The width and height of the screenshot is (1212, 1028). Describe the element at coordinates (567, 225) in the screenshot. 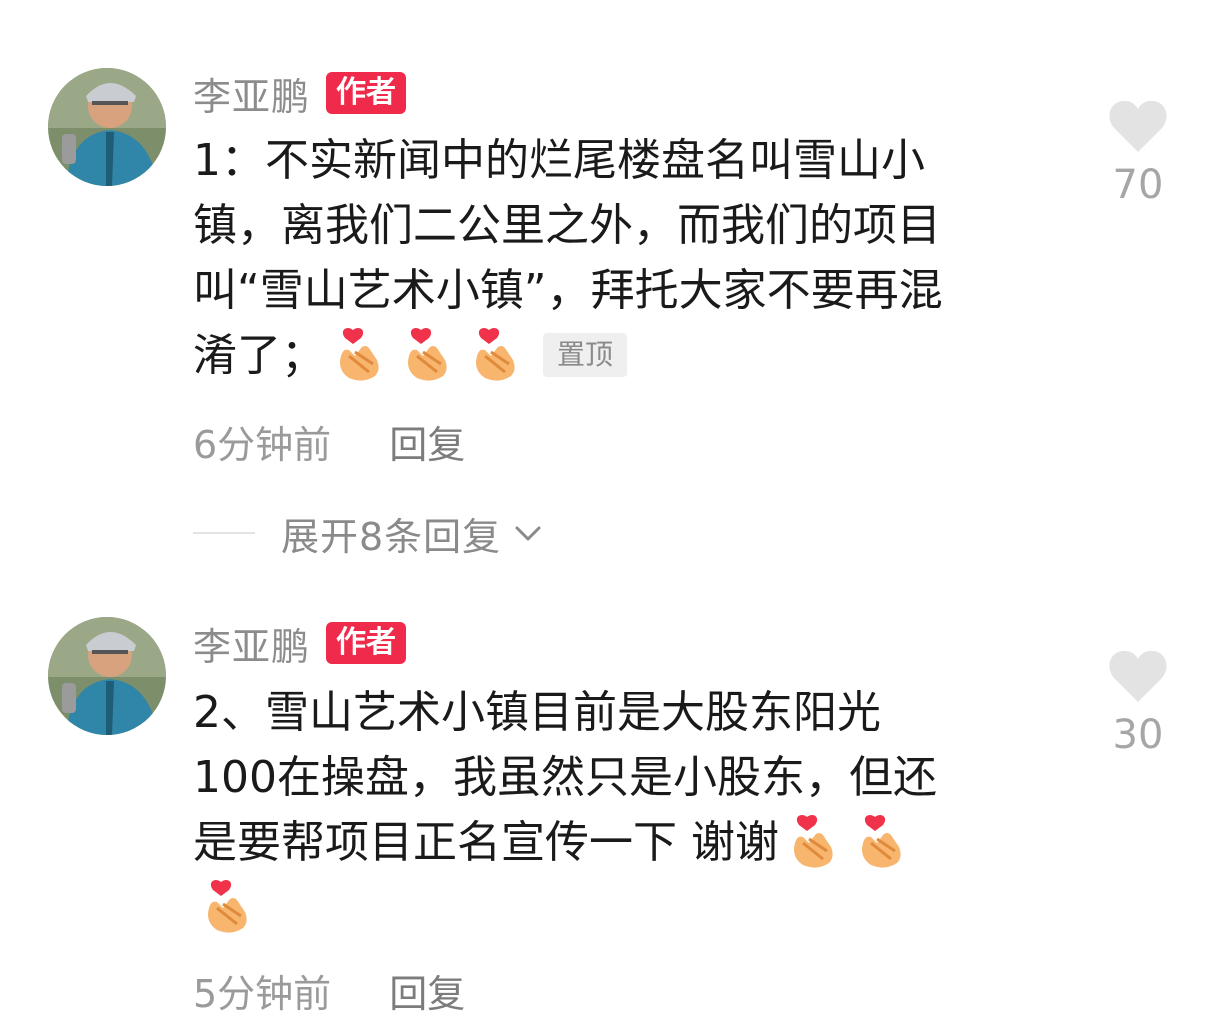

I see `comment-line: 镇，离我们二公里之外，而我们的项目` at that location.